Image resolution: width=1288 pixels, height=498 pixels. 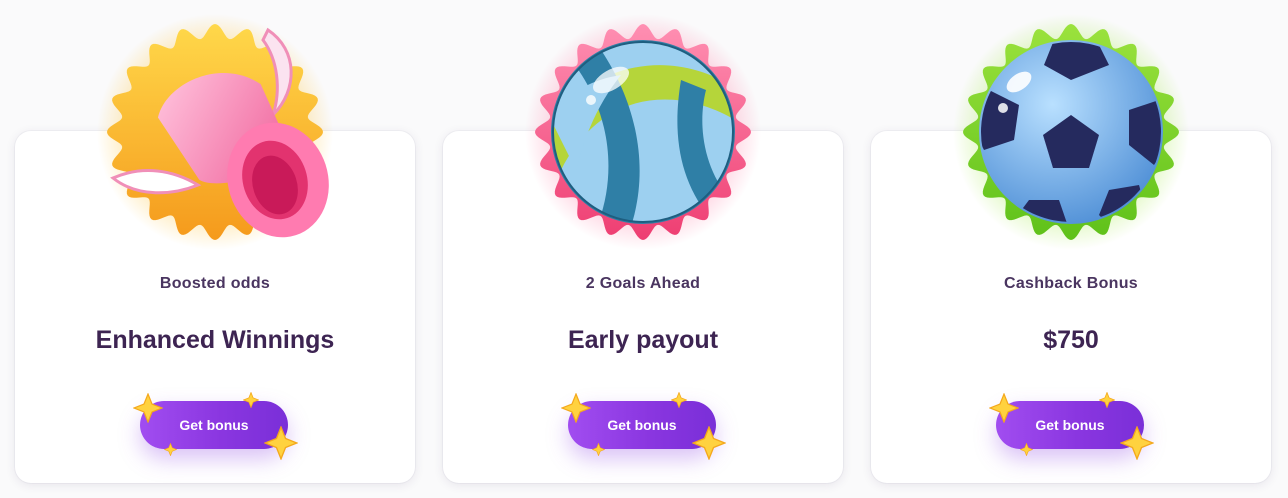 I want to click on card-subtitle: 2 Goals Ahead, so click(x=643, y=283).